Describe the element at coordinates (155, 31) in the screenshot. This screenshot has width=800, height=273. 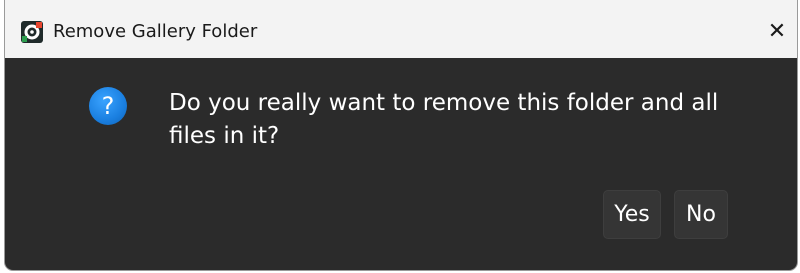
I see `window-title: Remove Gallery Folder` at that location.